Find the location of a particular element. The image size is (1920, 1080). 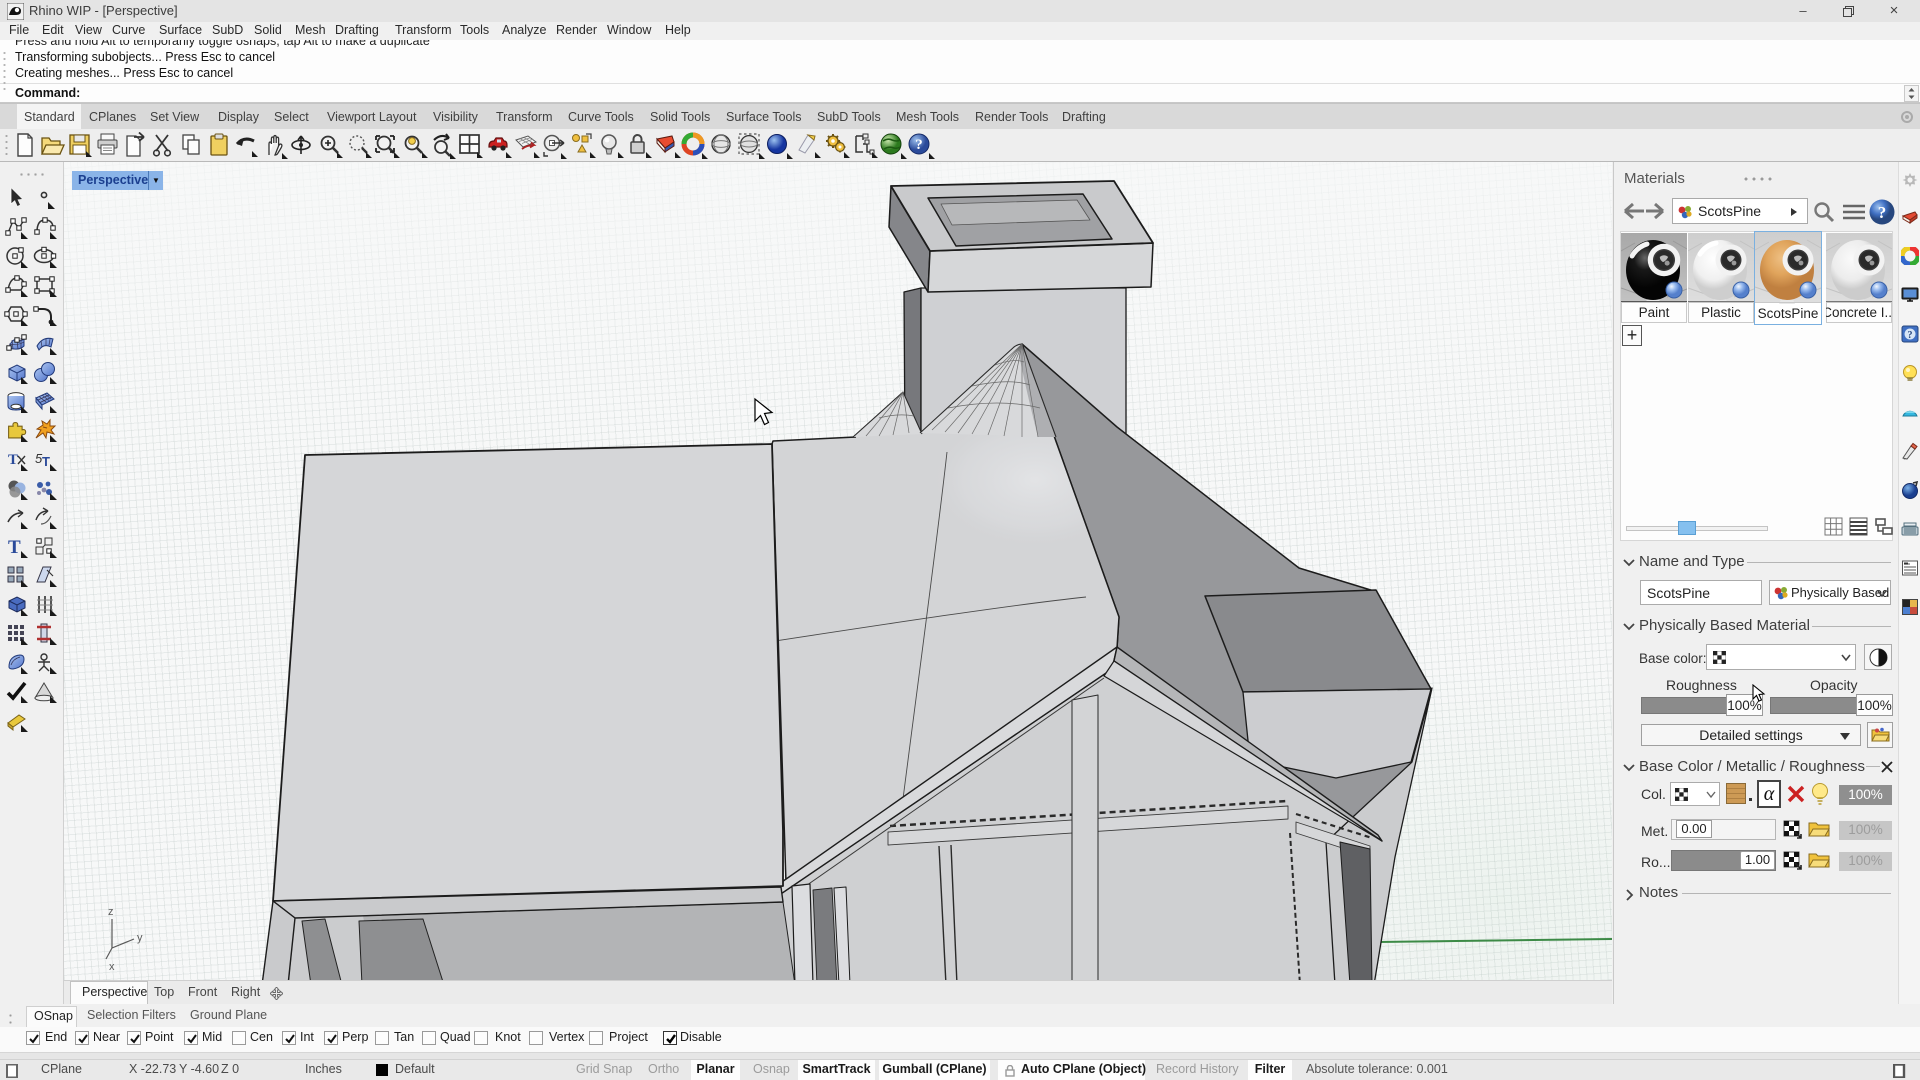

svg-text: Plastic is located at coordinates (1721, 312).